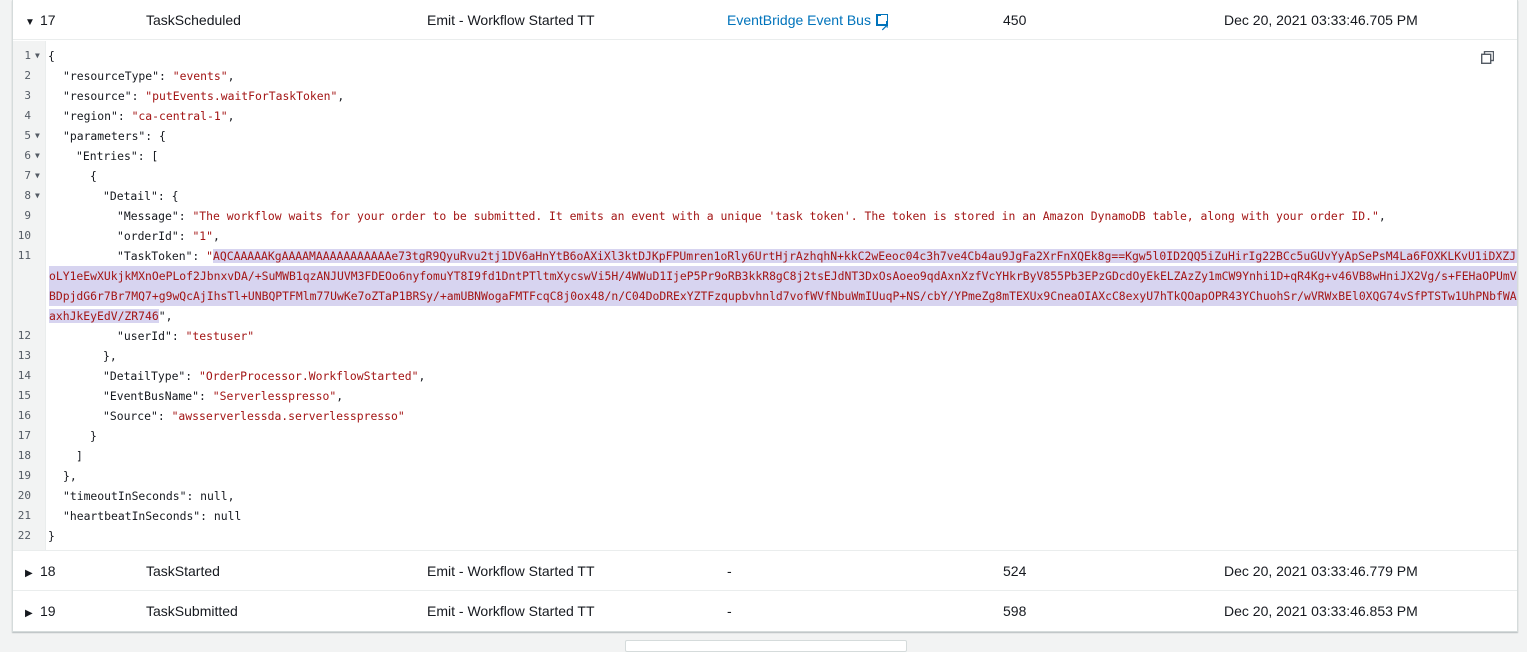 The height and width of the screenshot is (652, 1527). What do you see at coordinates (193, 20) in the screenshot?
I see `event-type: TaskScheduled` at bounding box center [193, 20].